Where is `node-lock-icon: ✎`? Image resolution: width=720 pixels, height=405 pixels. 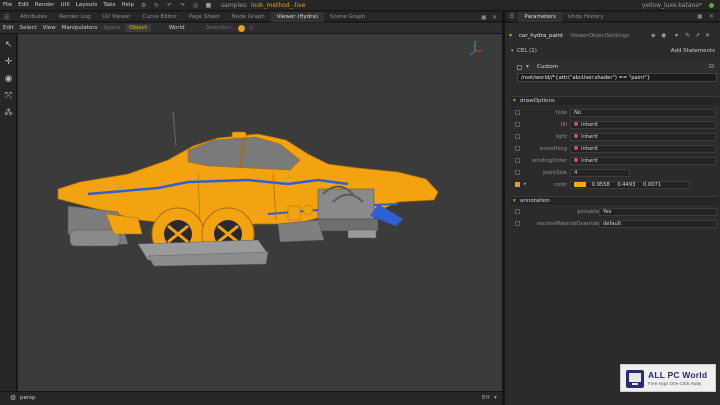 node-lock-icon: ✎ is located at coordinates (687, 35).